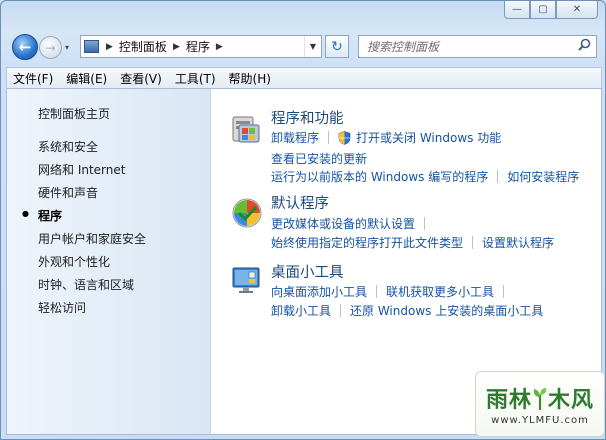  I want to click on maximize-button: ▢, so click(543, 10).